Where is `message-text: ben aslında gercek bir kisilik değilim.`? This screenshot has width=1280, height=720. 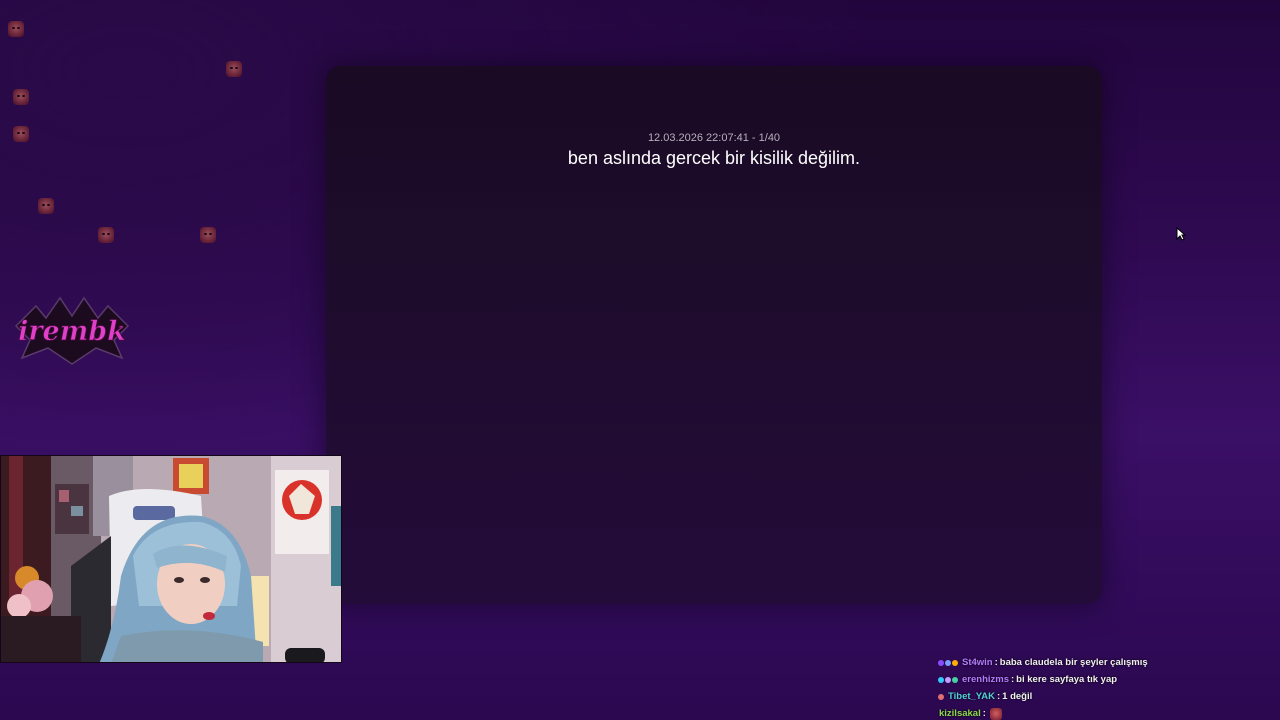 message-text: ben aslında gercek bir kisilik değilim. is located at coordinates (714, 158).